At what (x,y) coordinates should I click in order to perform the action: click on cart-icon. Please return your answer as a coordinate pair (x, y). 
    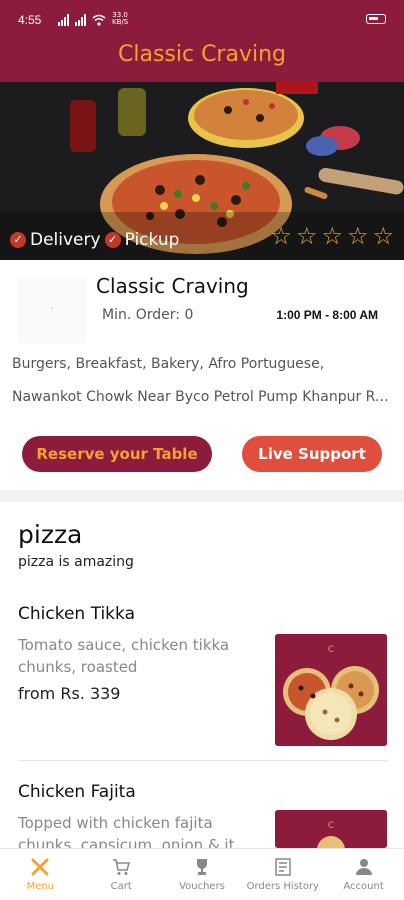
    Looking at the image, I should click on (122, 867).